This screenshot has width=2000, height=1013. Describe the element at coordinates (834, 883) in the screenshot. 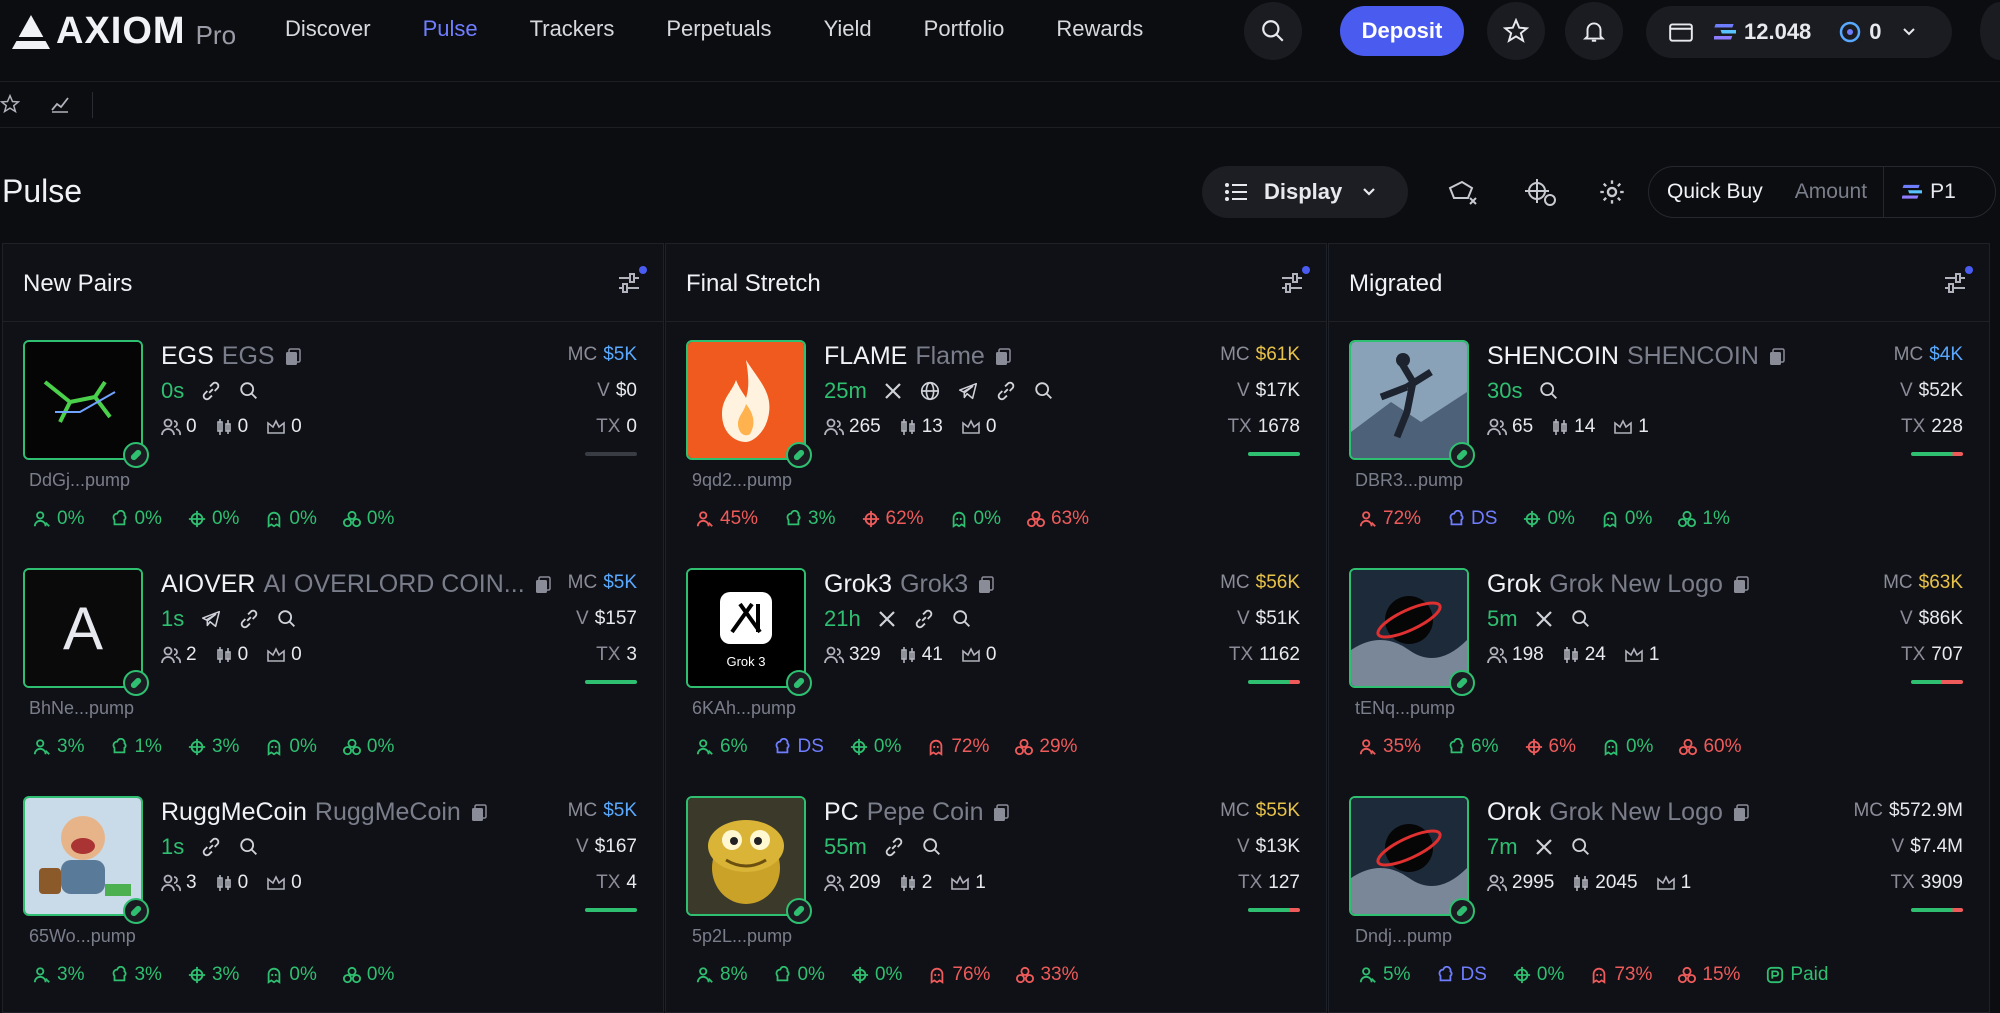

I see `holders-icon` at that location.